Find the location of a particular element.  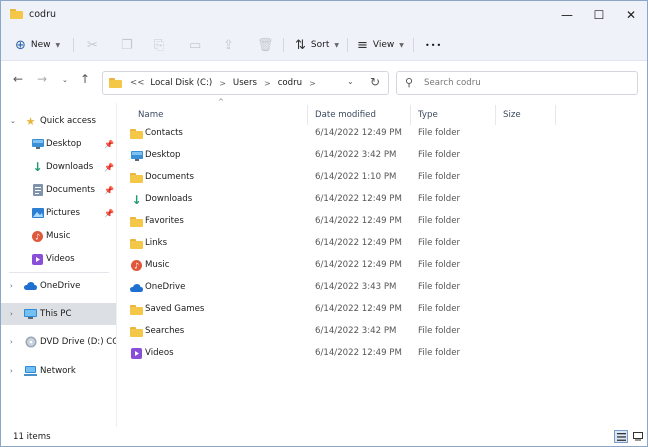

large-icons-view-button is located at coordinates (638, 436).